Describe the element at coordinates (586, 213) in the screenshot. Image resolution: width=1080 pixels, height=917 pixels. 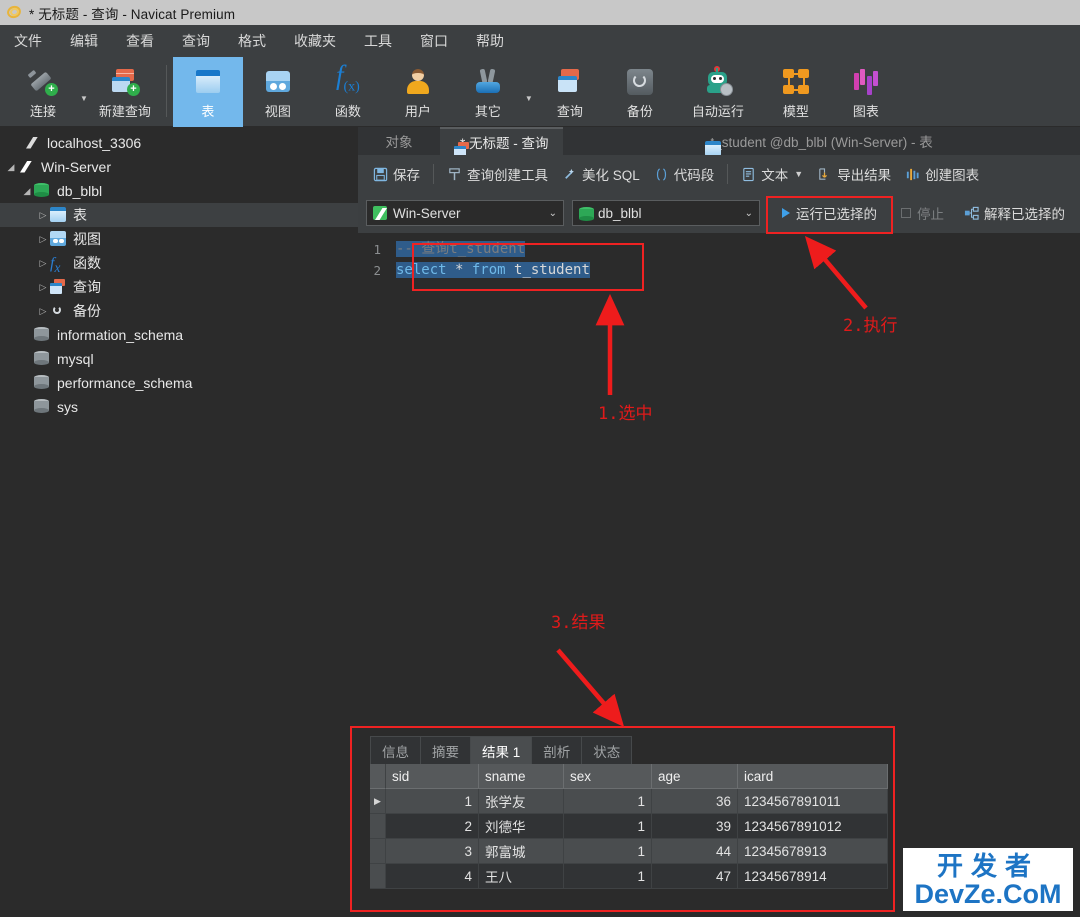
I see `database-green-icon` at that location.